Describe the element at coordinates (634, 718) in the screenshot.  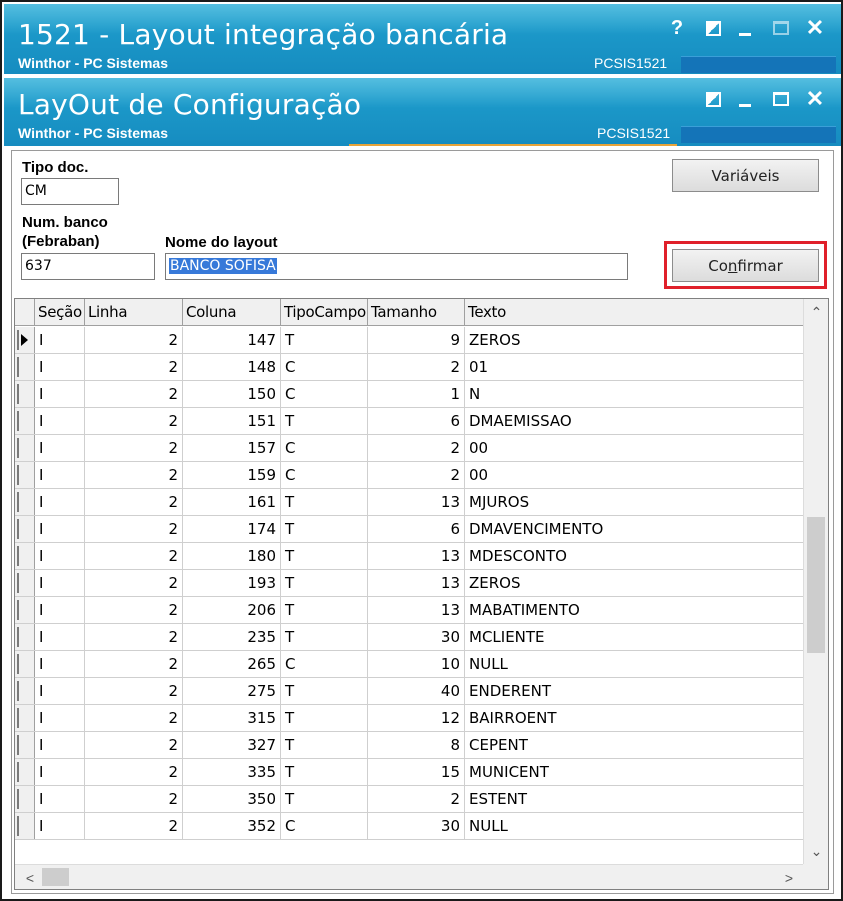
I see `grid-cell-texto: BAIRROENT` at that location.